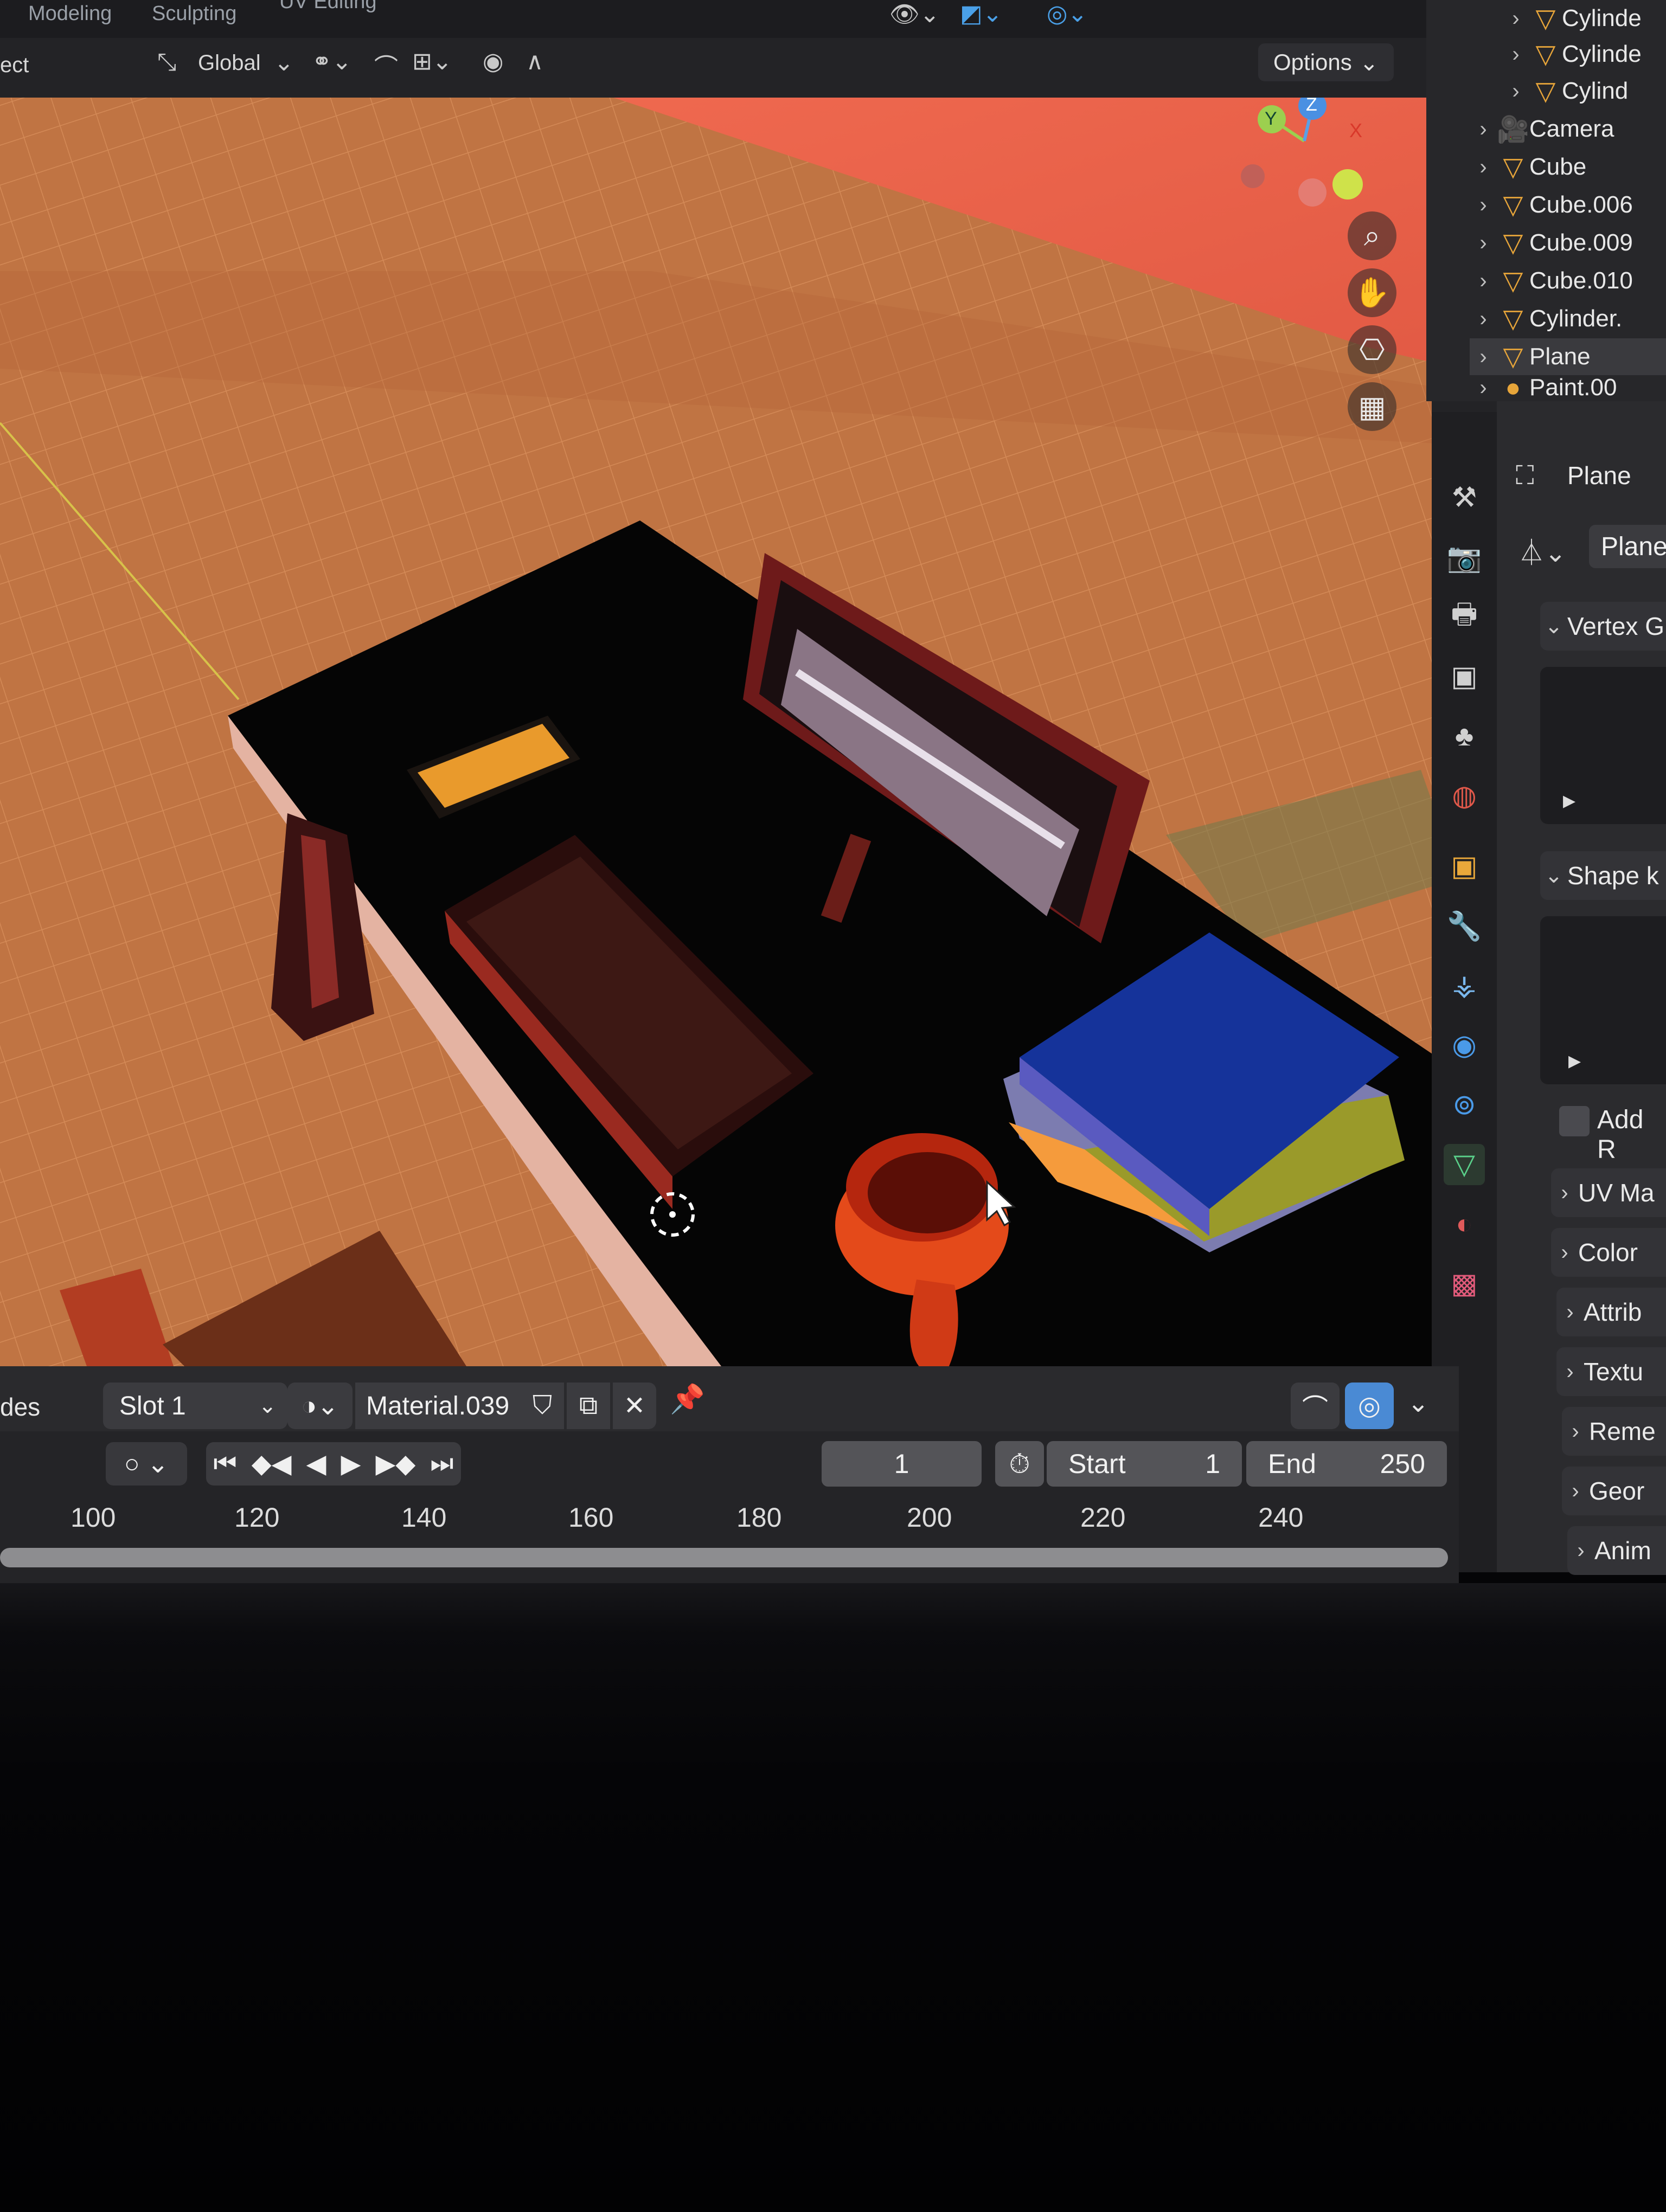 Image resolution: width=1666 pixels, height=2212 pixels. What do you see at coordinates (1613, 875) in the screenshot?
I see `panel-title: Shape k` at bounding box center [1613, 875].